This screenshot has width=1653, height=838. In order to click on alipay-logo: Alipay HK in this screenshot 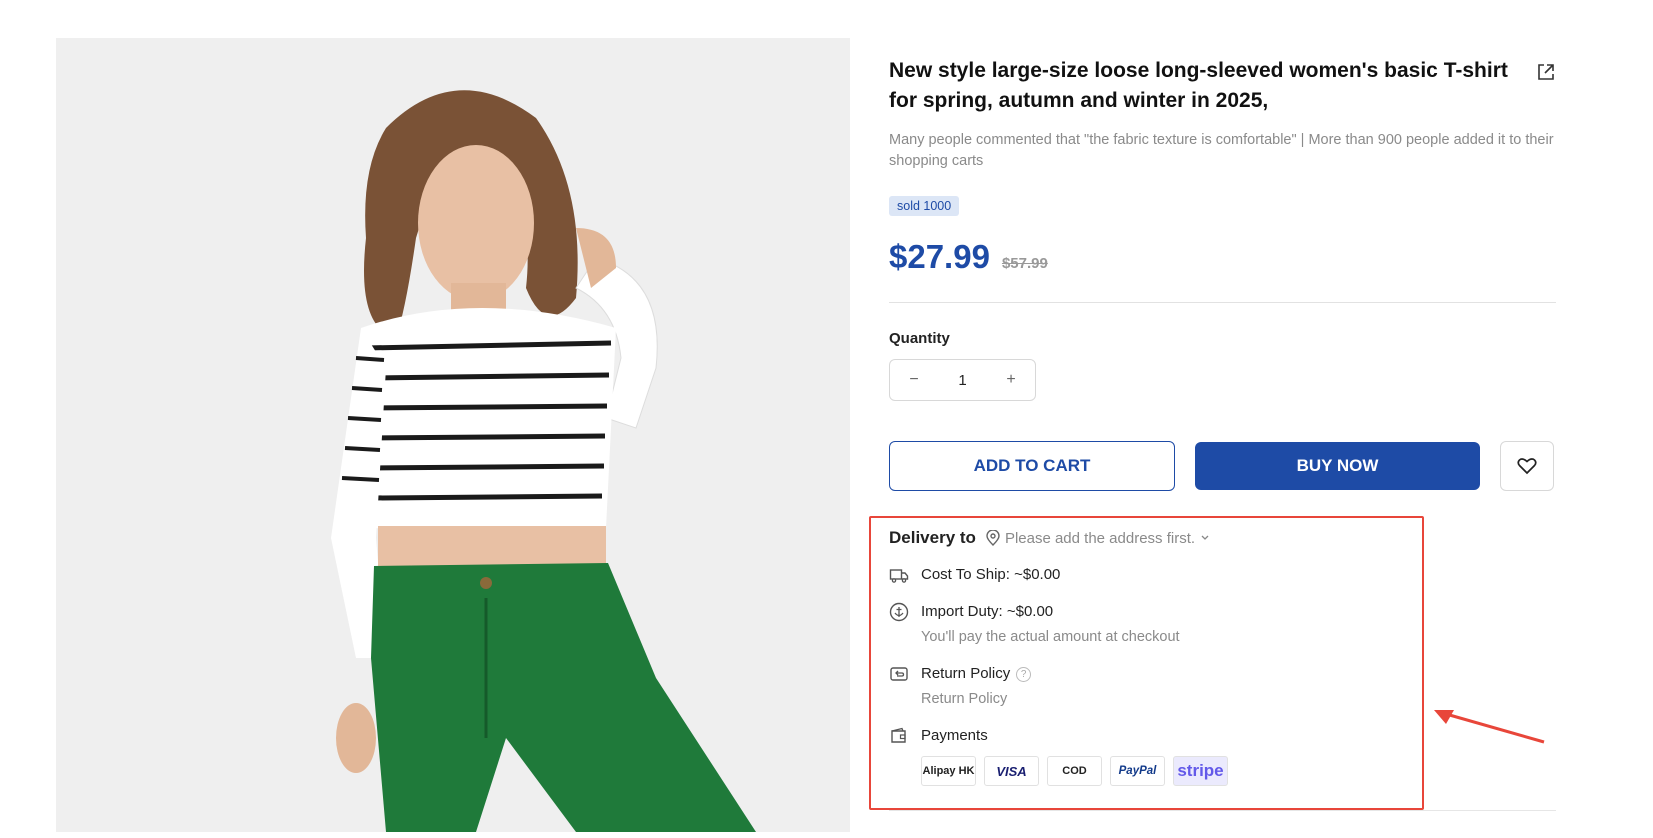, I will do `click(948, 771)`.